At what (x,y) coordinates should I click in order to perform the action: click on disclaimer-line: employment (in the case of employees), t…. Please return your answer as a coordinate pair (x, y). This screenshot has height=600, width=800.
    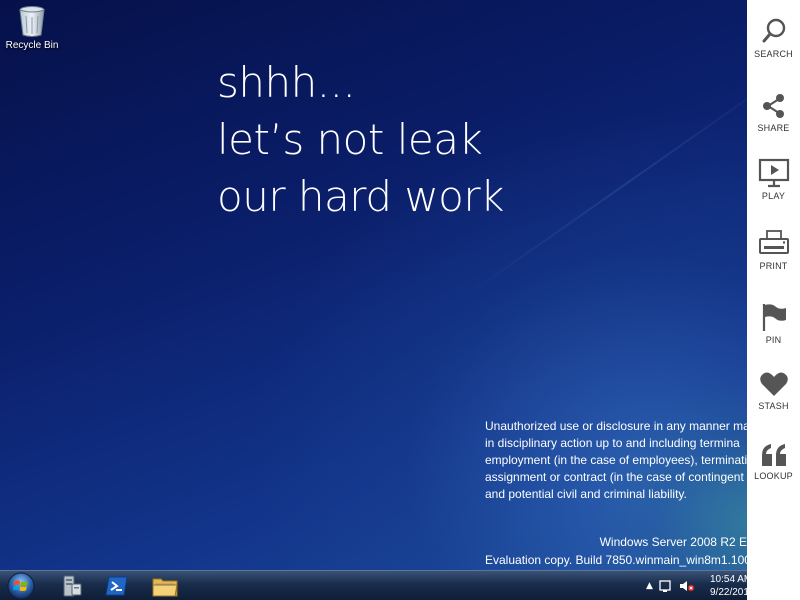
    Looking at the image, I should click on (616, 460).